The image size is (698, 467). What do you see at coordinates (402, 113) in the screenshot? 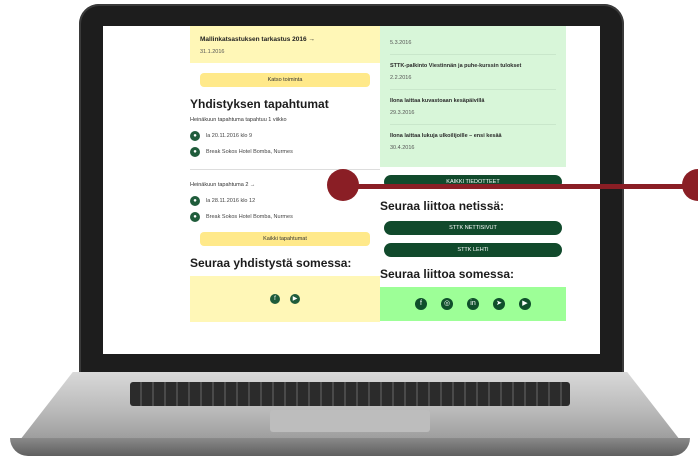
I see `news-date: 29.3.2016` at bounding box center [402, 113].